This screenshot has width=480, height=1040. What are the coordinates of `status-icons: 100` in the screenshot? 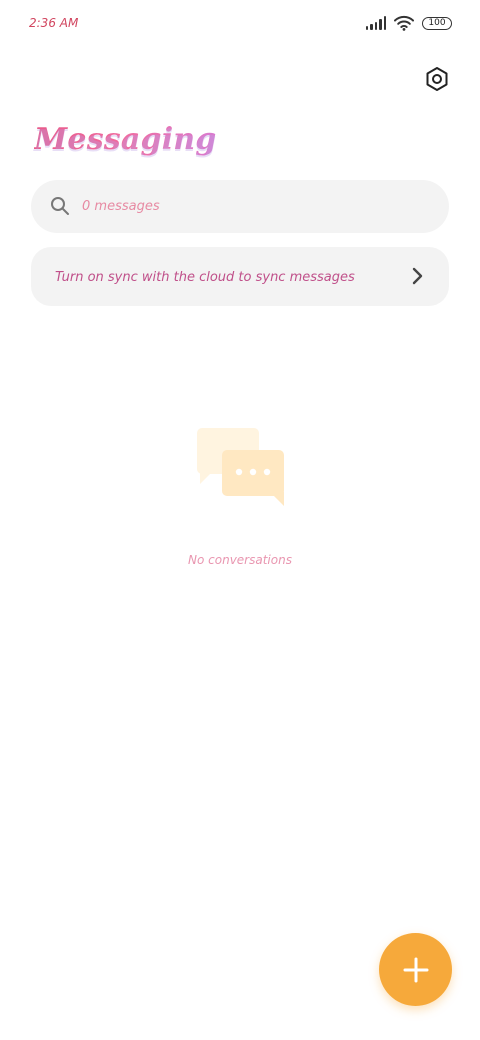 It's located at (408, 23).